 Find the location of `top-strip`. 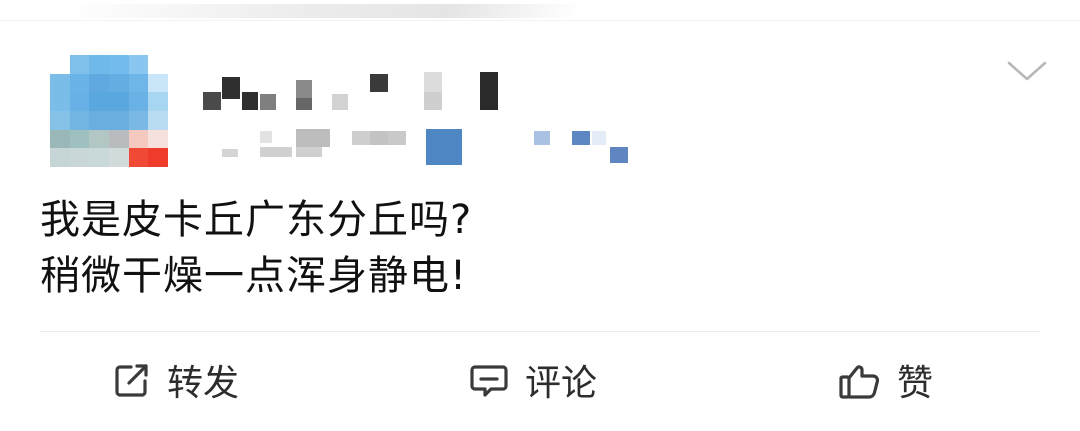

top-strip is located at coordinates (540, 10).